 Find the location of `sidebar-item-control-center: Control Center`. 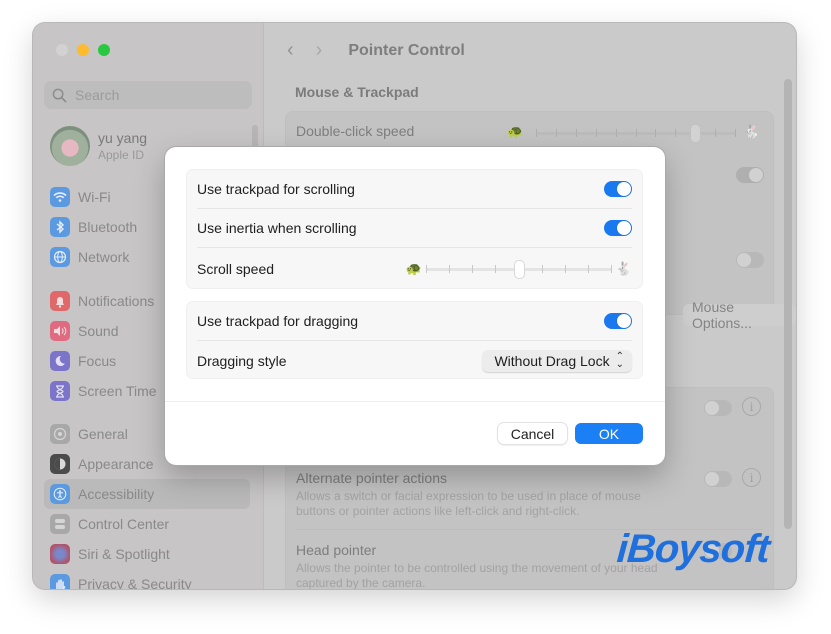

sidebar-item-control-center: Control Center is located at coordinates (147, 524).